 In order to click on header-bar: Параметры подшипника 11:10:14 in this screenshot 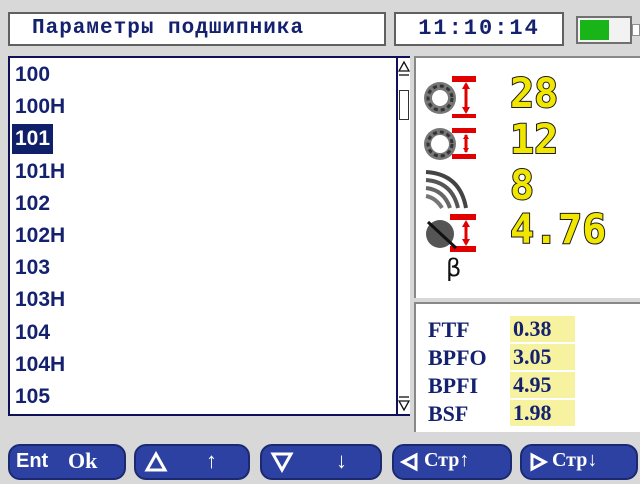, I will do `click(320, 27)`.